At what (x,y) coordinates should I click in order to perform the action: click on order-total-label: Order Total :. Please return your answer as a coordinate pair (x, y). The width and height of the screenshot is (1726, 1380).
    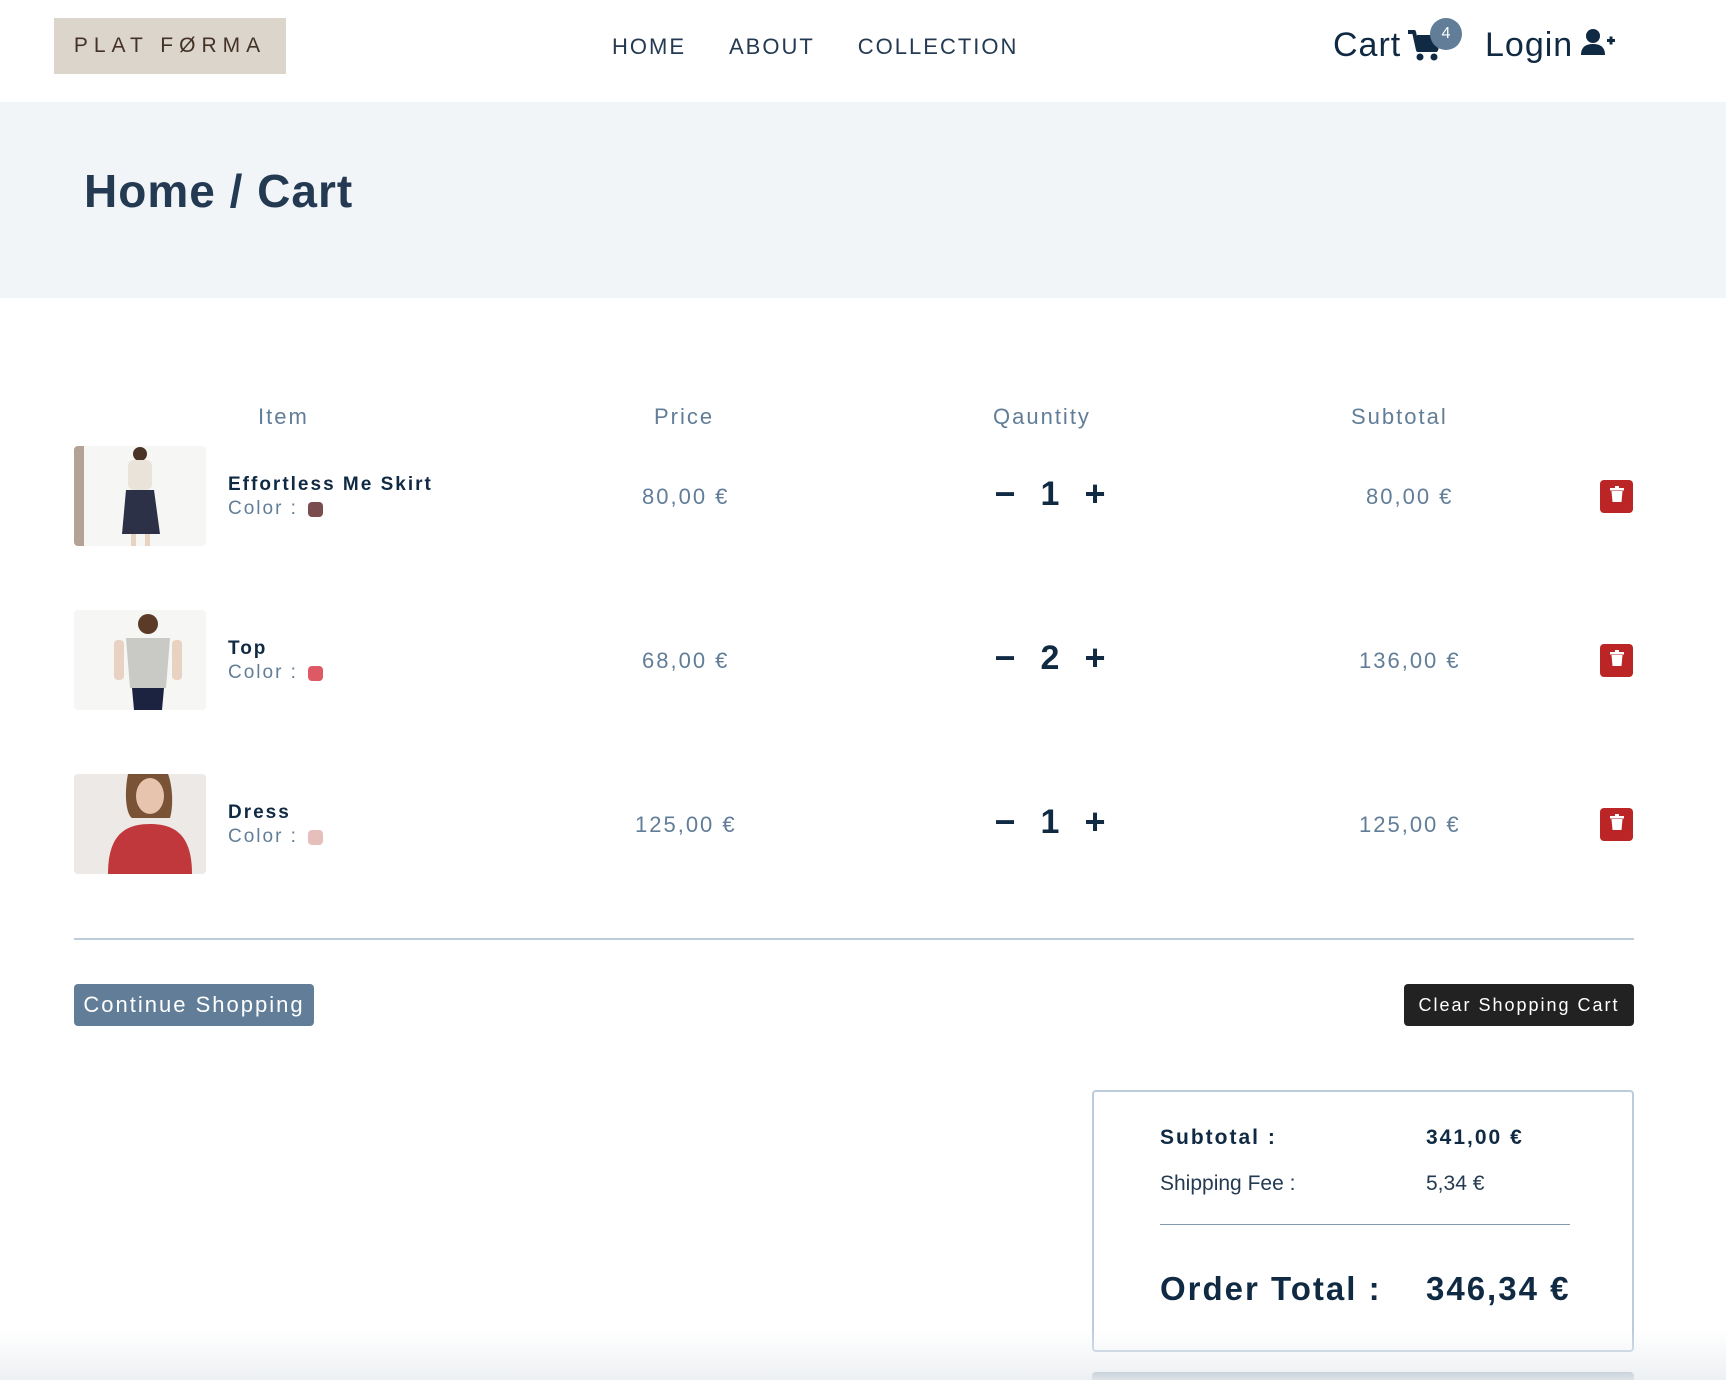
    Looking at the image, I should click on (1271, 1288).